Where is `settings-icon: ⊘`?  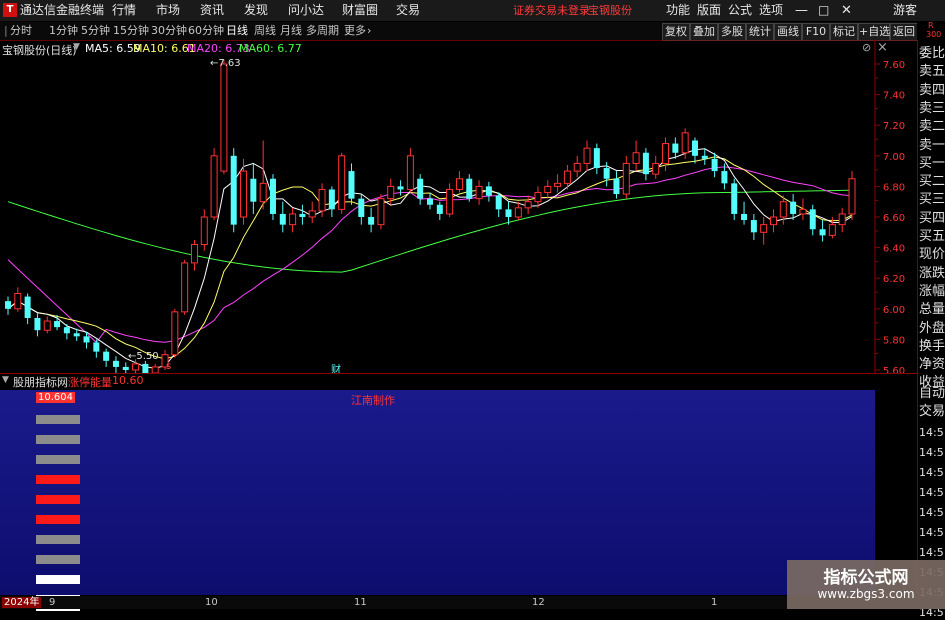 settings-icon: ⊘ is located at coordinates (866, 47).